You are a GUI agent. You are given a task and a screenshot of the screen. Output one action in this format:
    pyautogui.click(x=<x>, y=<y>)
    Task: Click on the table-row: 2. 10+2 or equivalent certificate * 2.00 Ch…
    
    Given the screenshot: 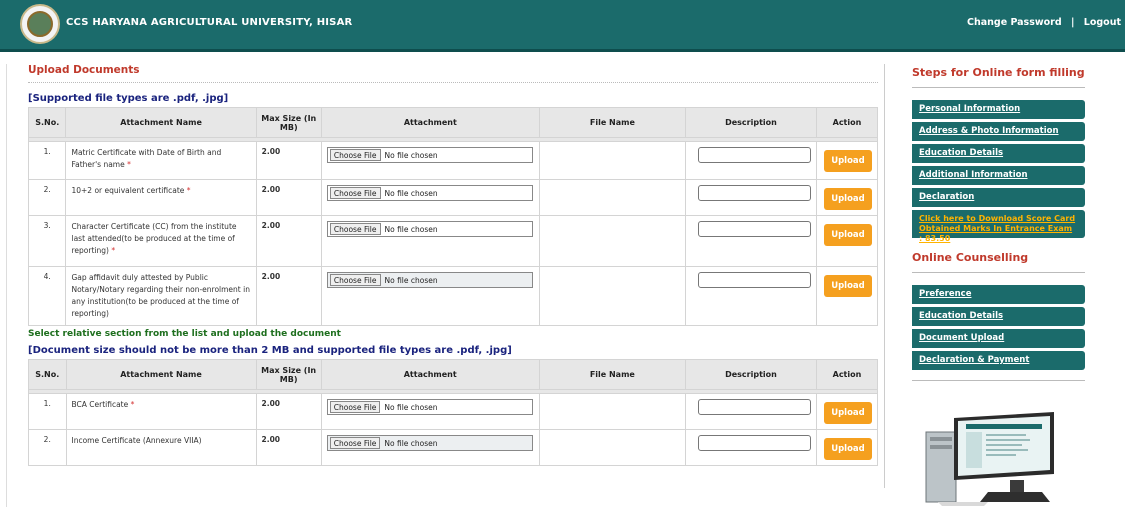 What is the action you would take?
    pyautogui.click(x=453, y=197)
    